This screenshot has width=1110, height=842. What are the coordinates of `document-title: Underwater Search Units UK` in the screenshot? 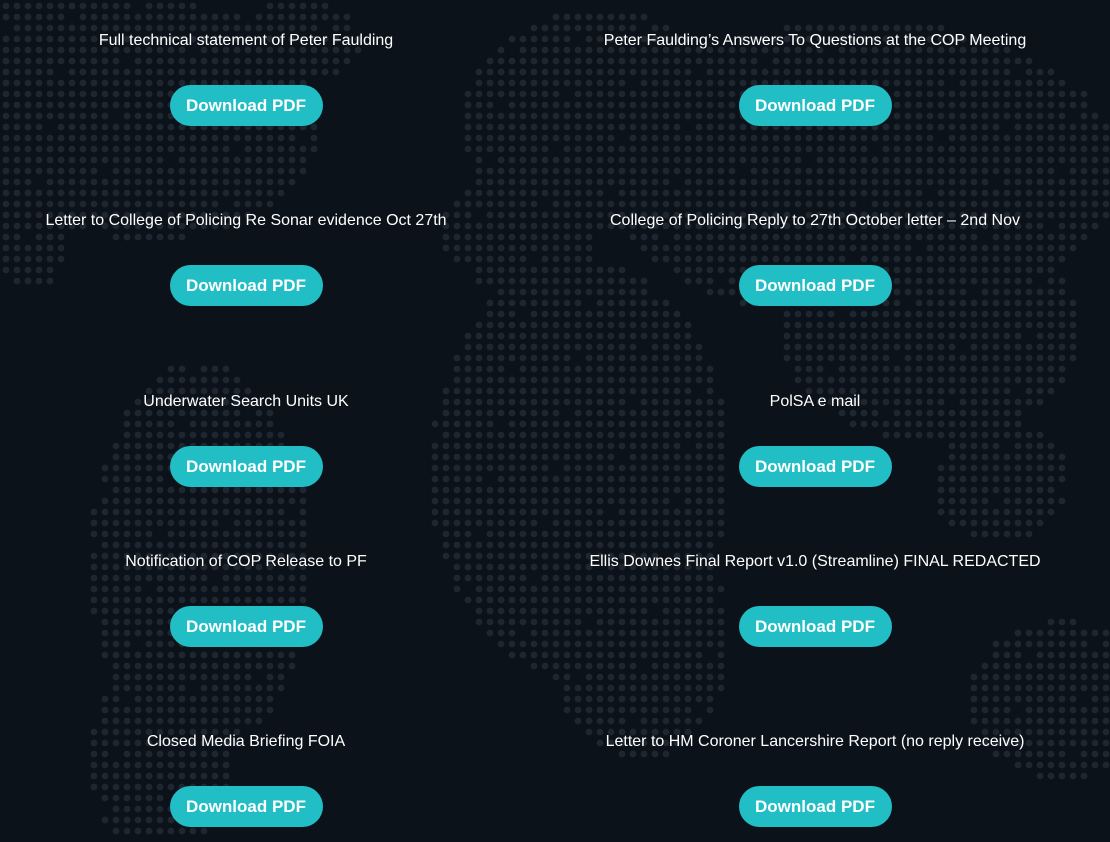 It's located at (246, 401).